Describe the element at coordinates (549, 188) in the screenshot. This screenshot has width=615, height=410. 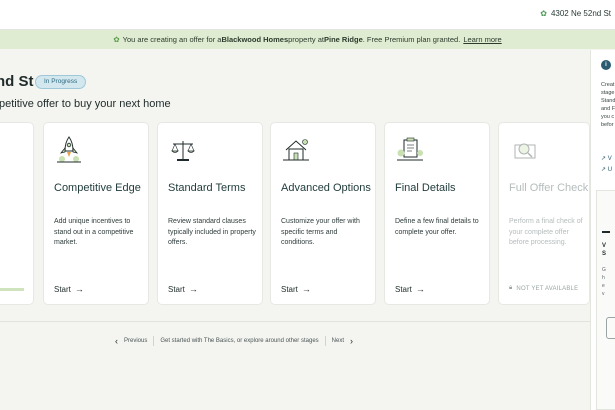
I see `card-title: Full Offer Check` at that location.